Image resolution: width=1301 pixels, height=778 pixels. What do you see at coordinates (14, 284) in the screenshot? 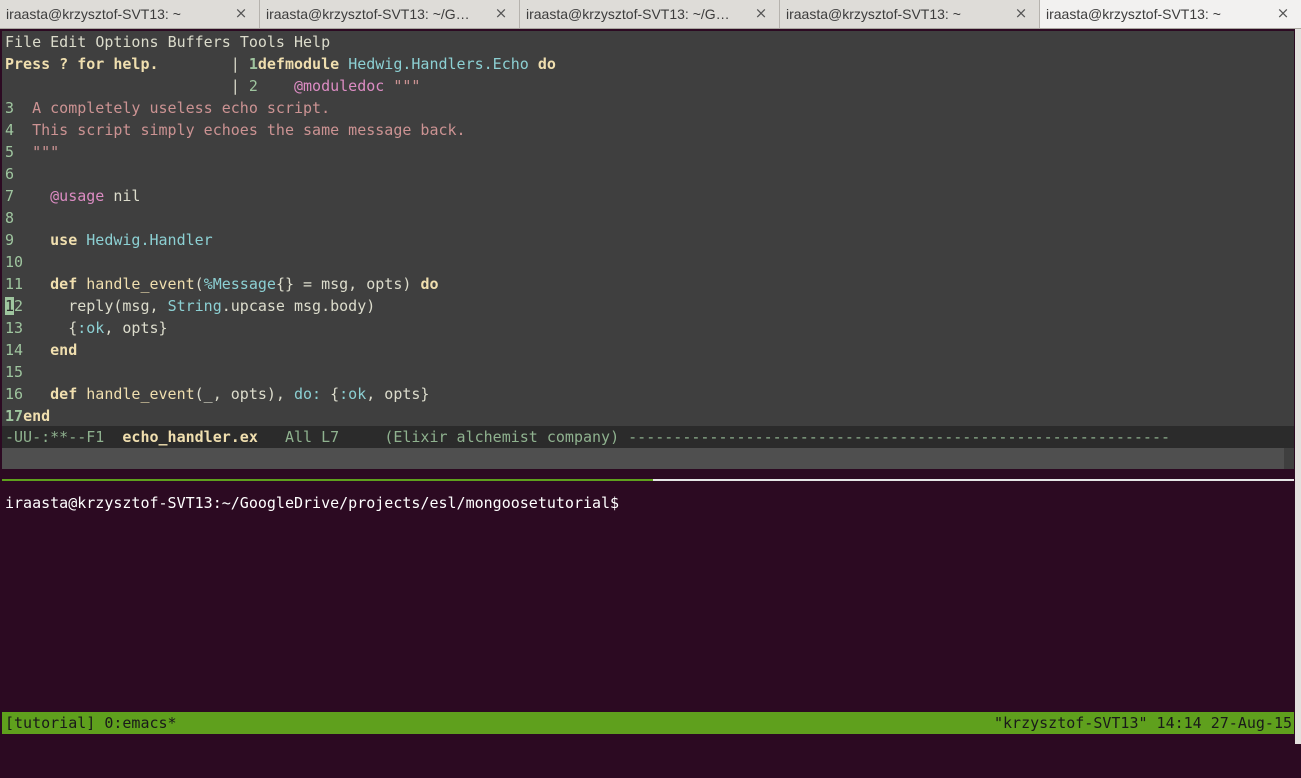
I see `line-number: 11` at bounding box center [14, 284].